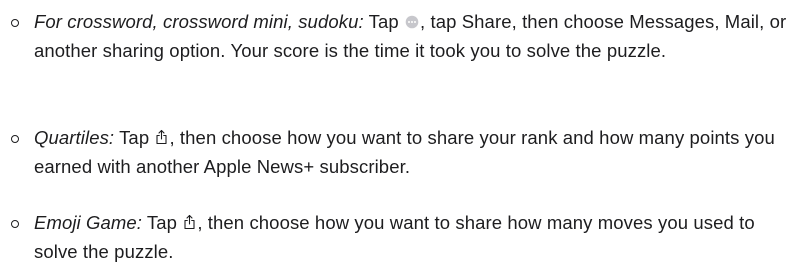  Describe the element at coordinates (412, 22) in the screenshot. I see `more-icon` at that location.